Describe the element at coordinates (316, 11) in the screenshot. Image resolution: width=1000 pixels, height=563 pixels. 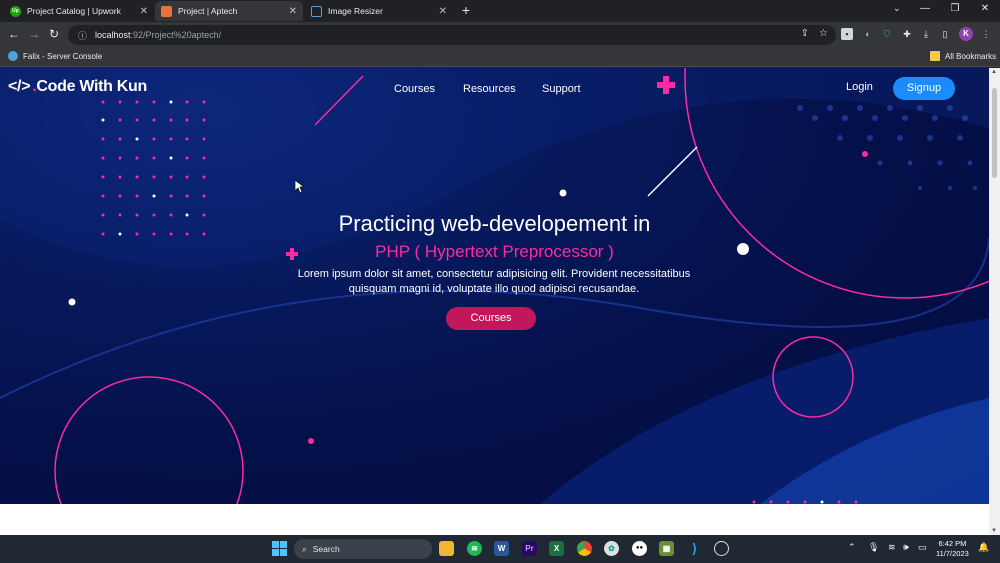
I see `resizer-icon` at that location.